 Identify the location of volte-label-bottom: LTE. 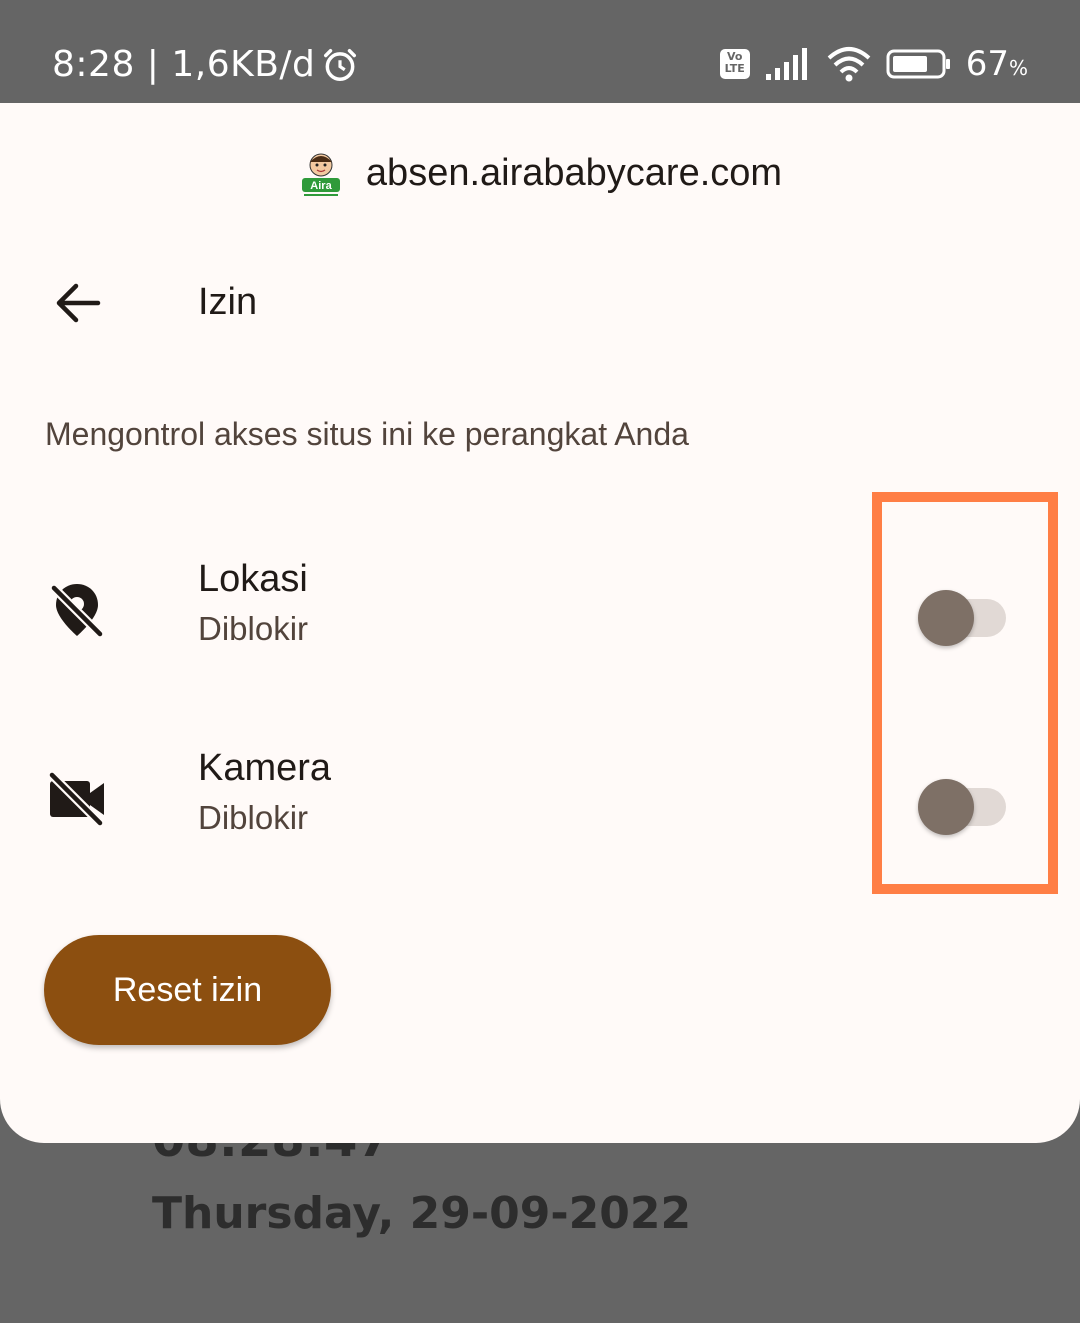
(734, 68).